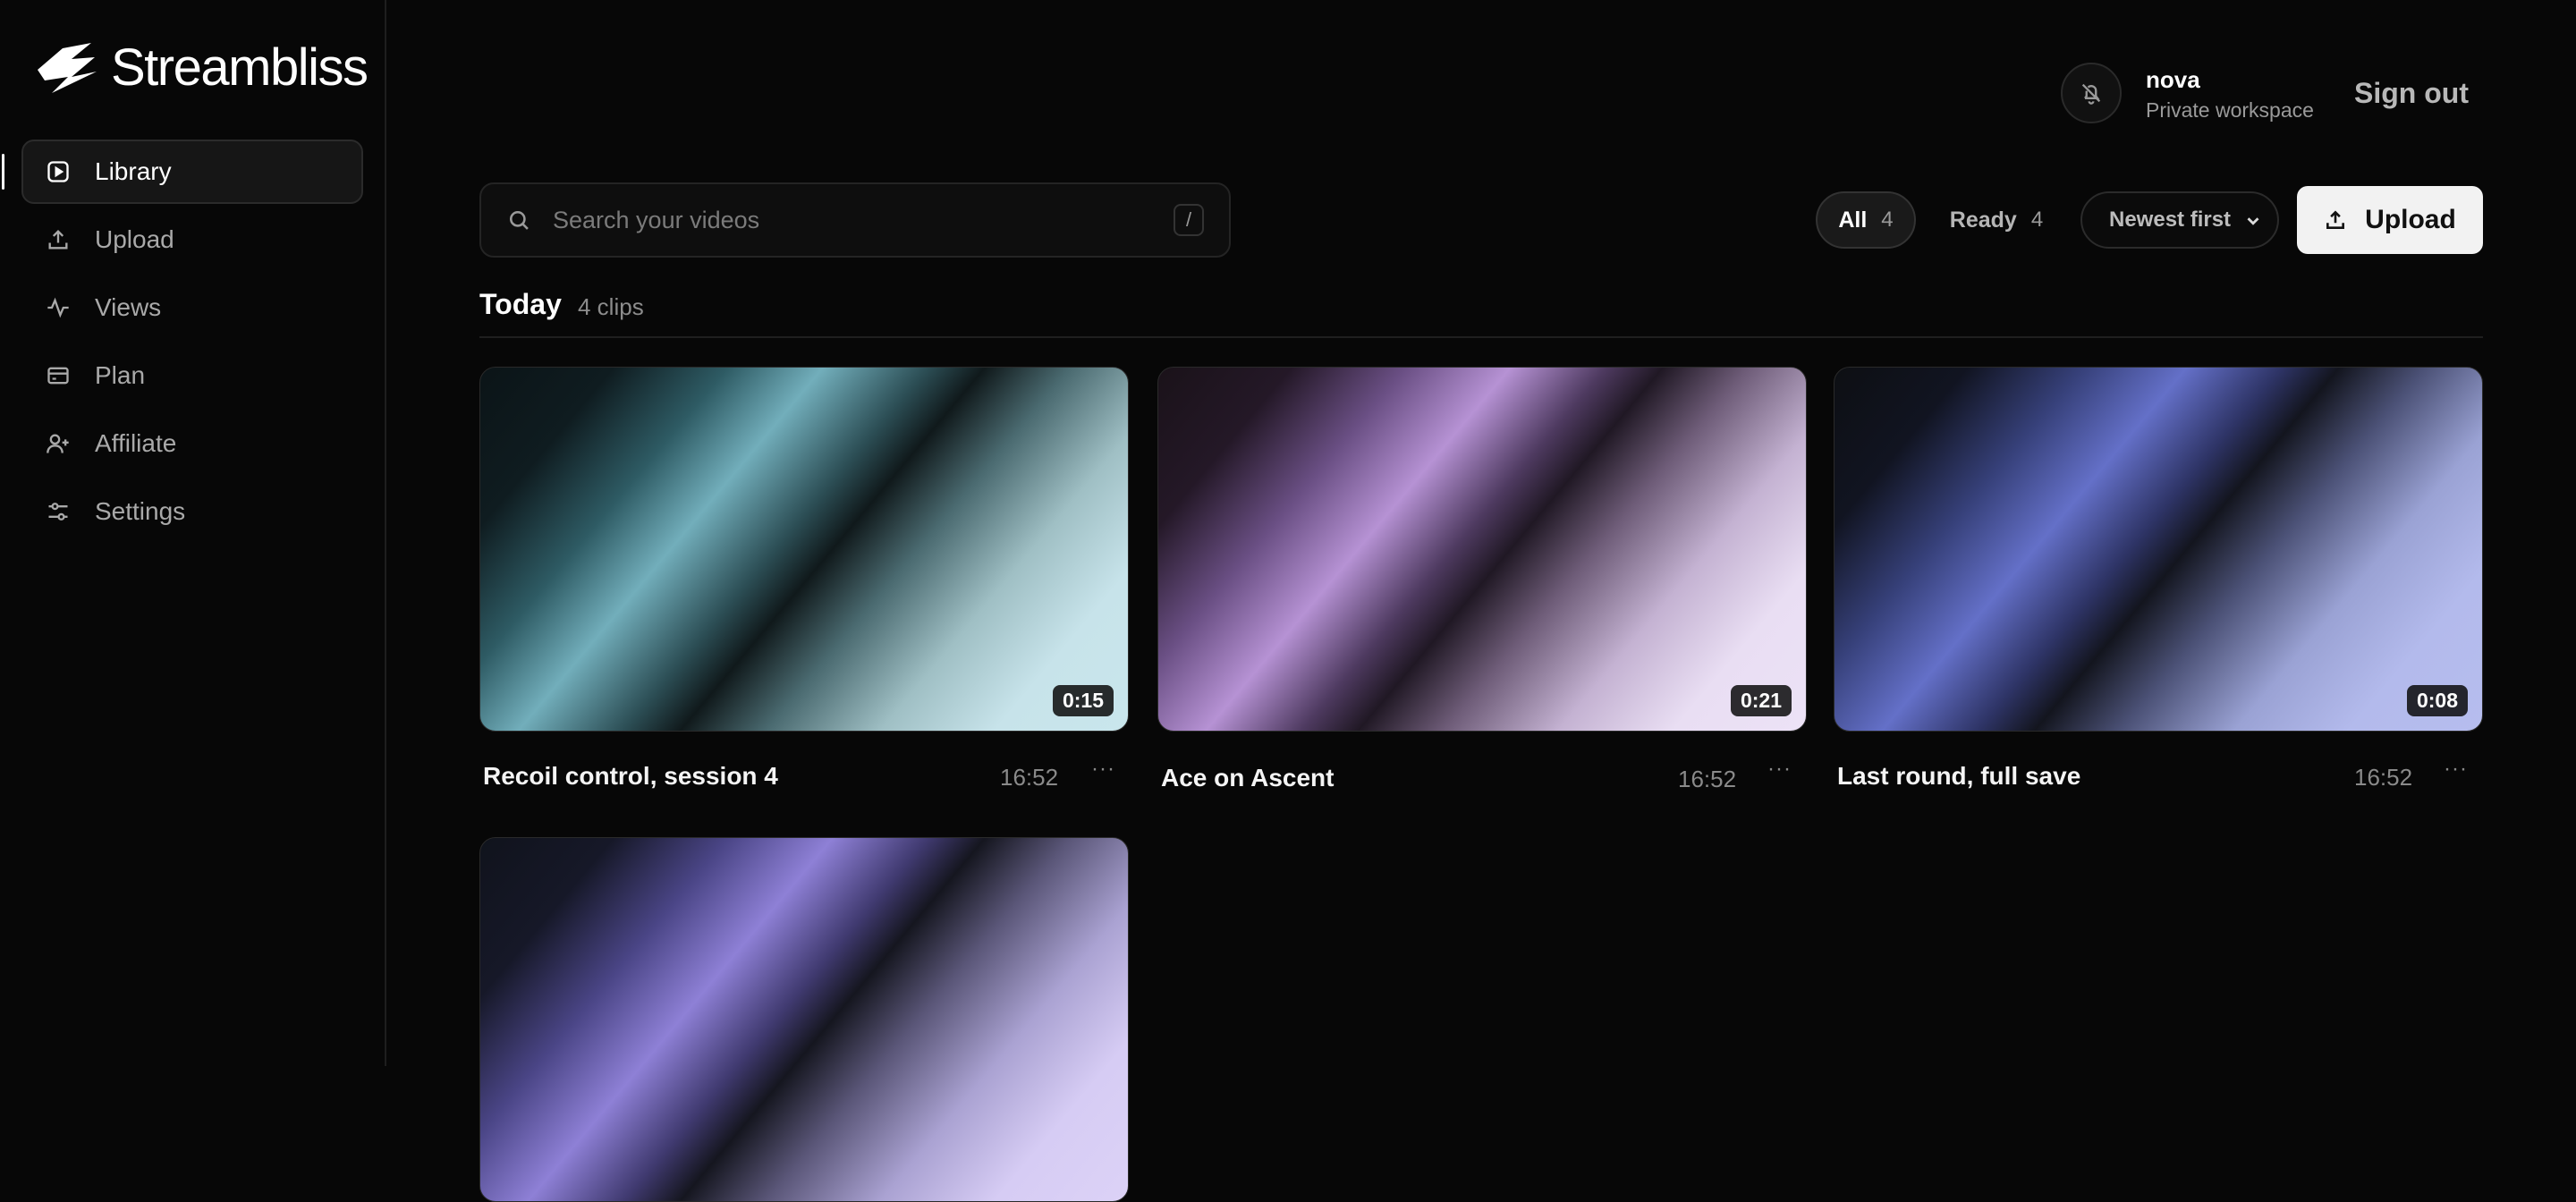 This screenshot has width=2576, height=1202. What do you see at coordinates (128, 307) in the screenshot?
I see `sidebar-item-label: Views` at bounding box center [128, 307].